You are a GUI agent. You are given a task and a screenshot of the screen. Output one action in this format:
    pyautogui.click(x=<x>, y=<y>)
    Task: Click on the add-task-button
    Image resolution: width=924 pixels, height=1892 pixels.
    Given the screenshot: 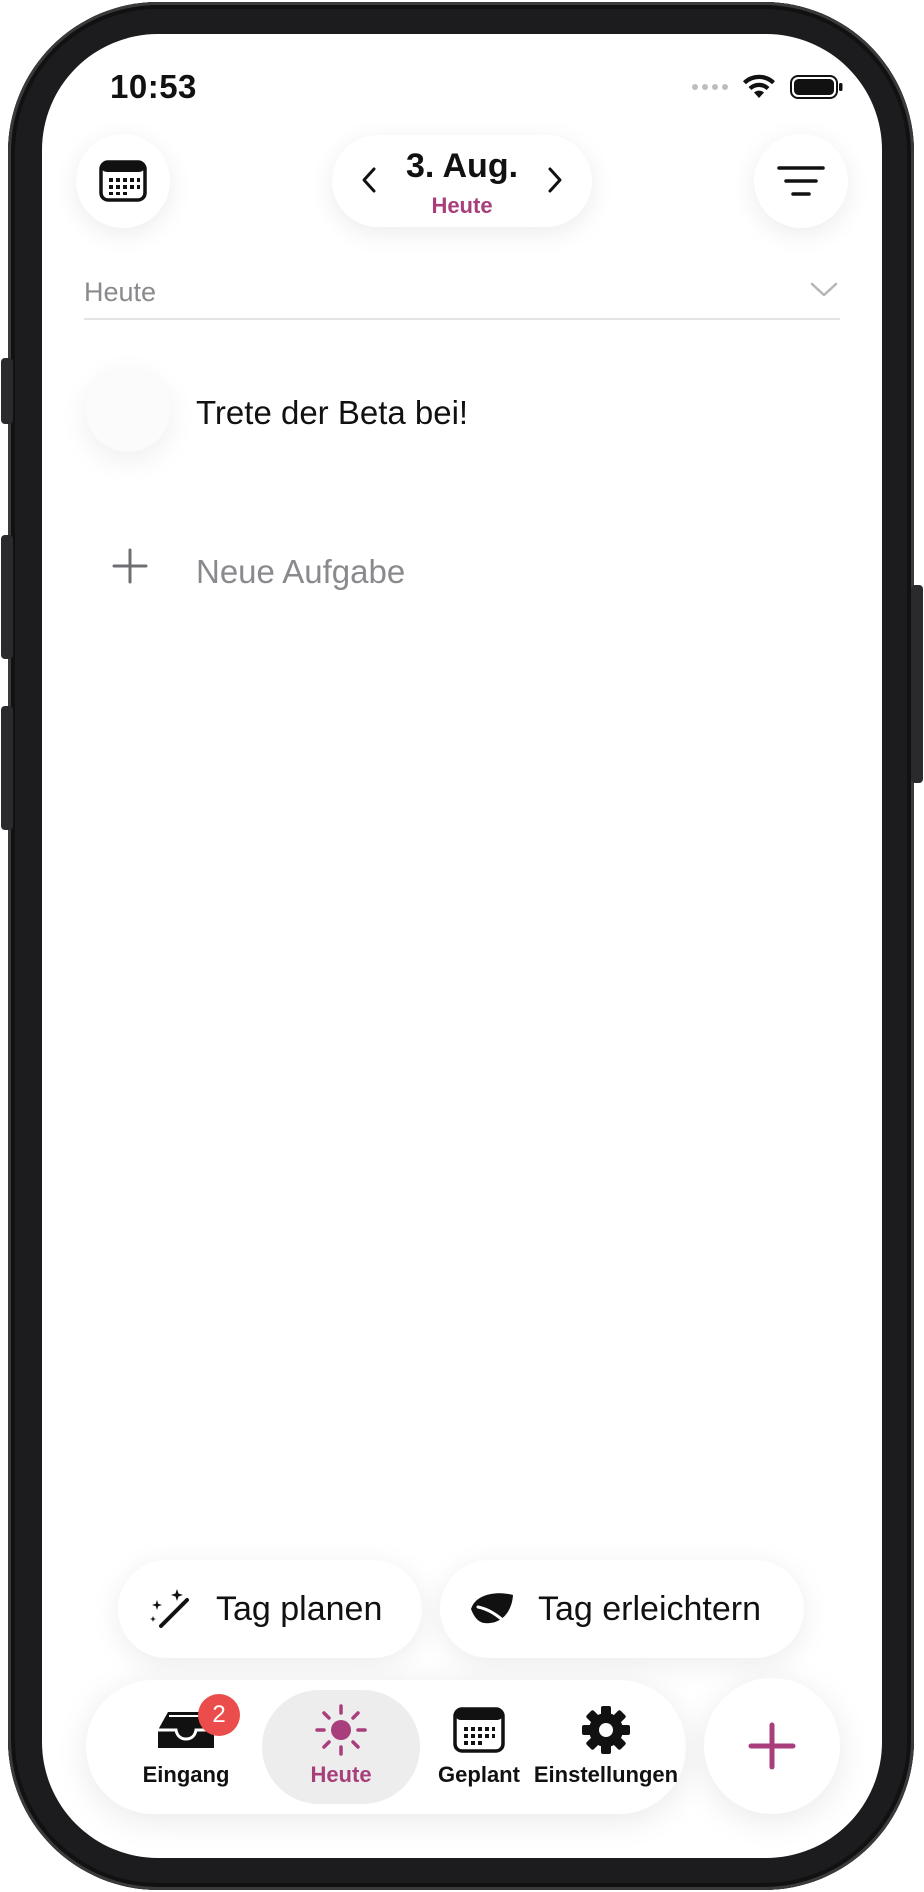 What is the action you would take?
    pyautogui.click(x=772, y=1746)
    